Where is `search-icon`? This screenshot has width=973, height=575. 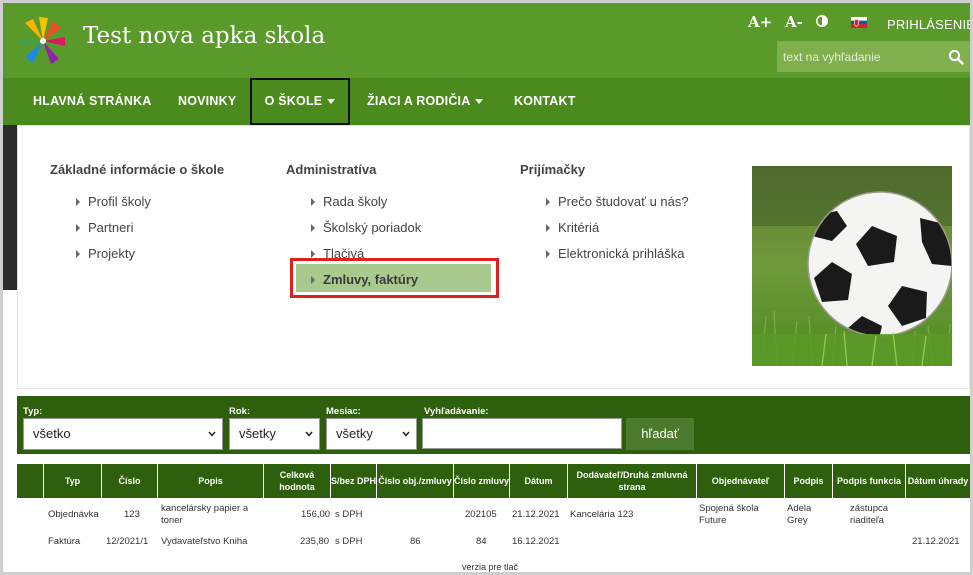
search-icon is located at coordinates (956, 57).